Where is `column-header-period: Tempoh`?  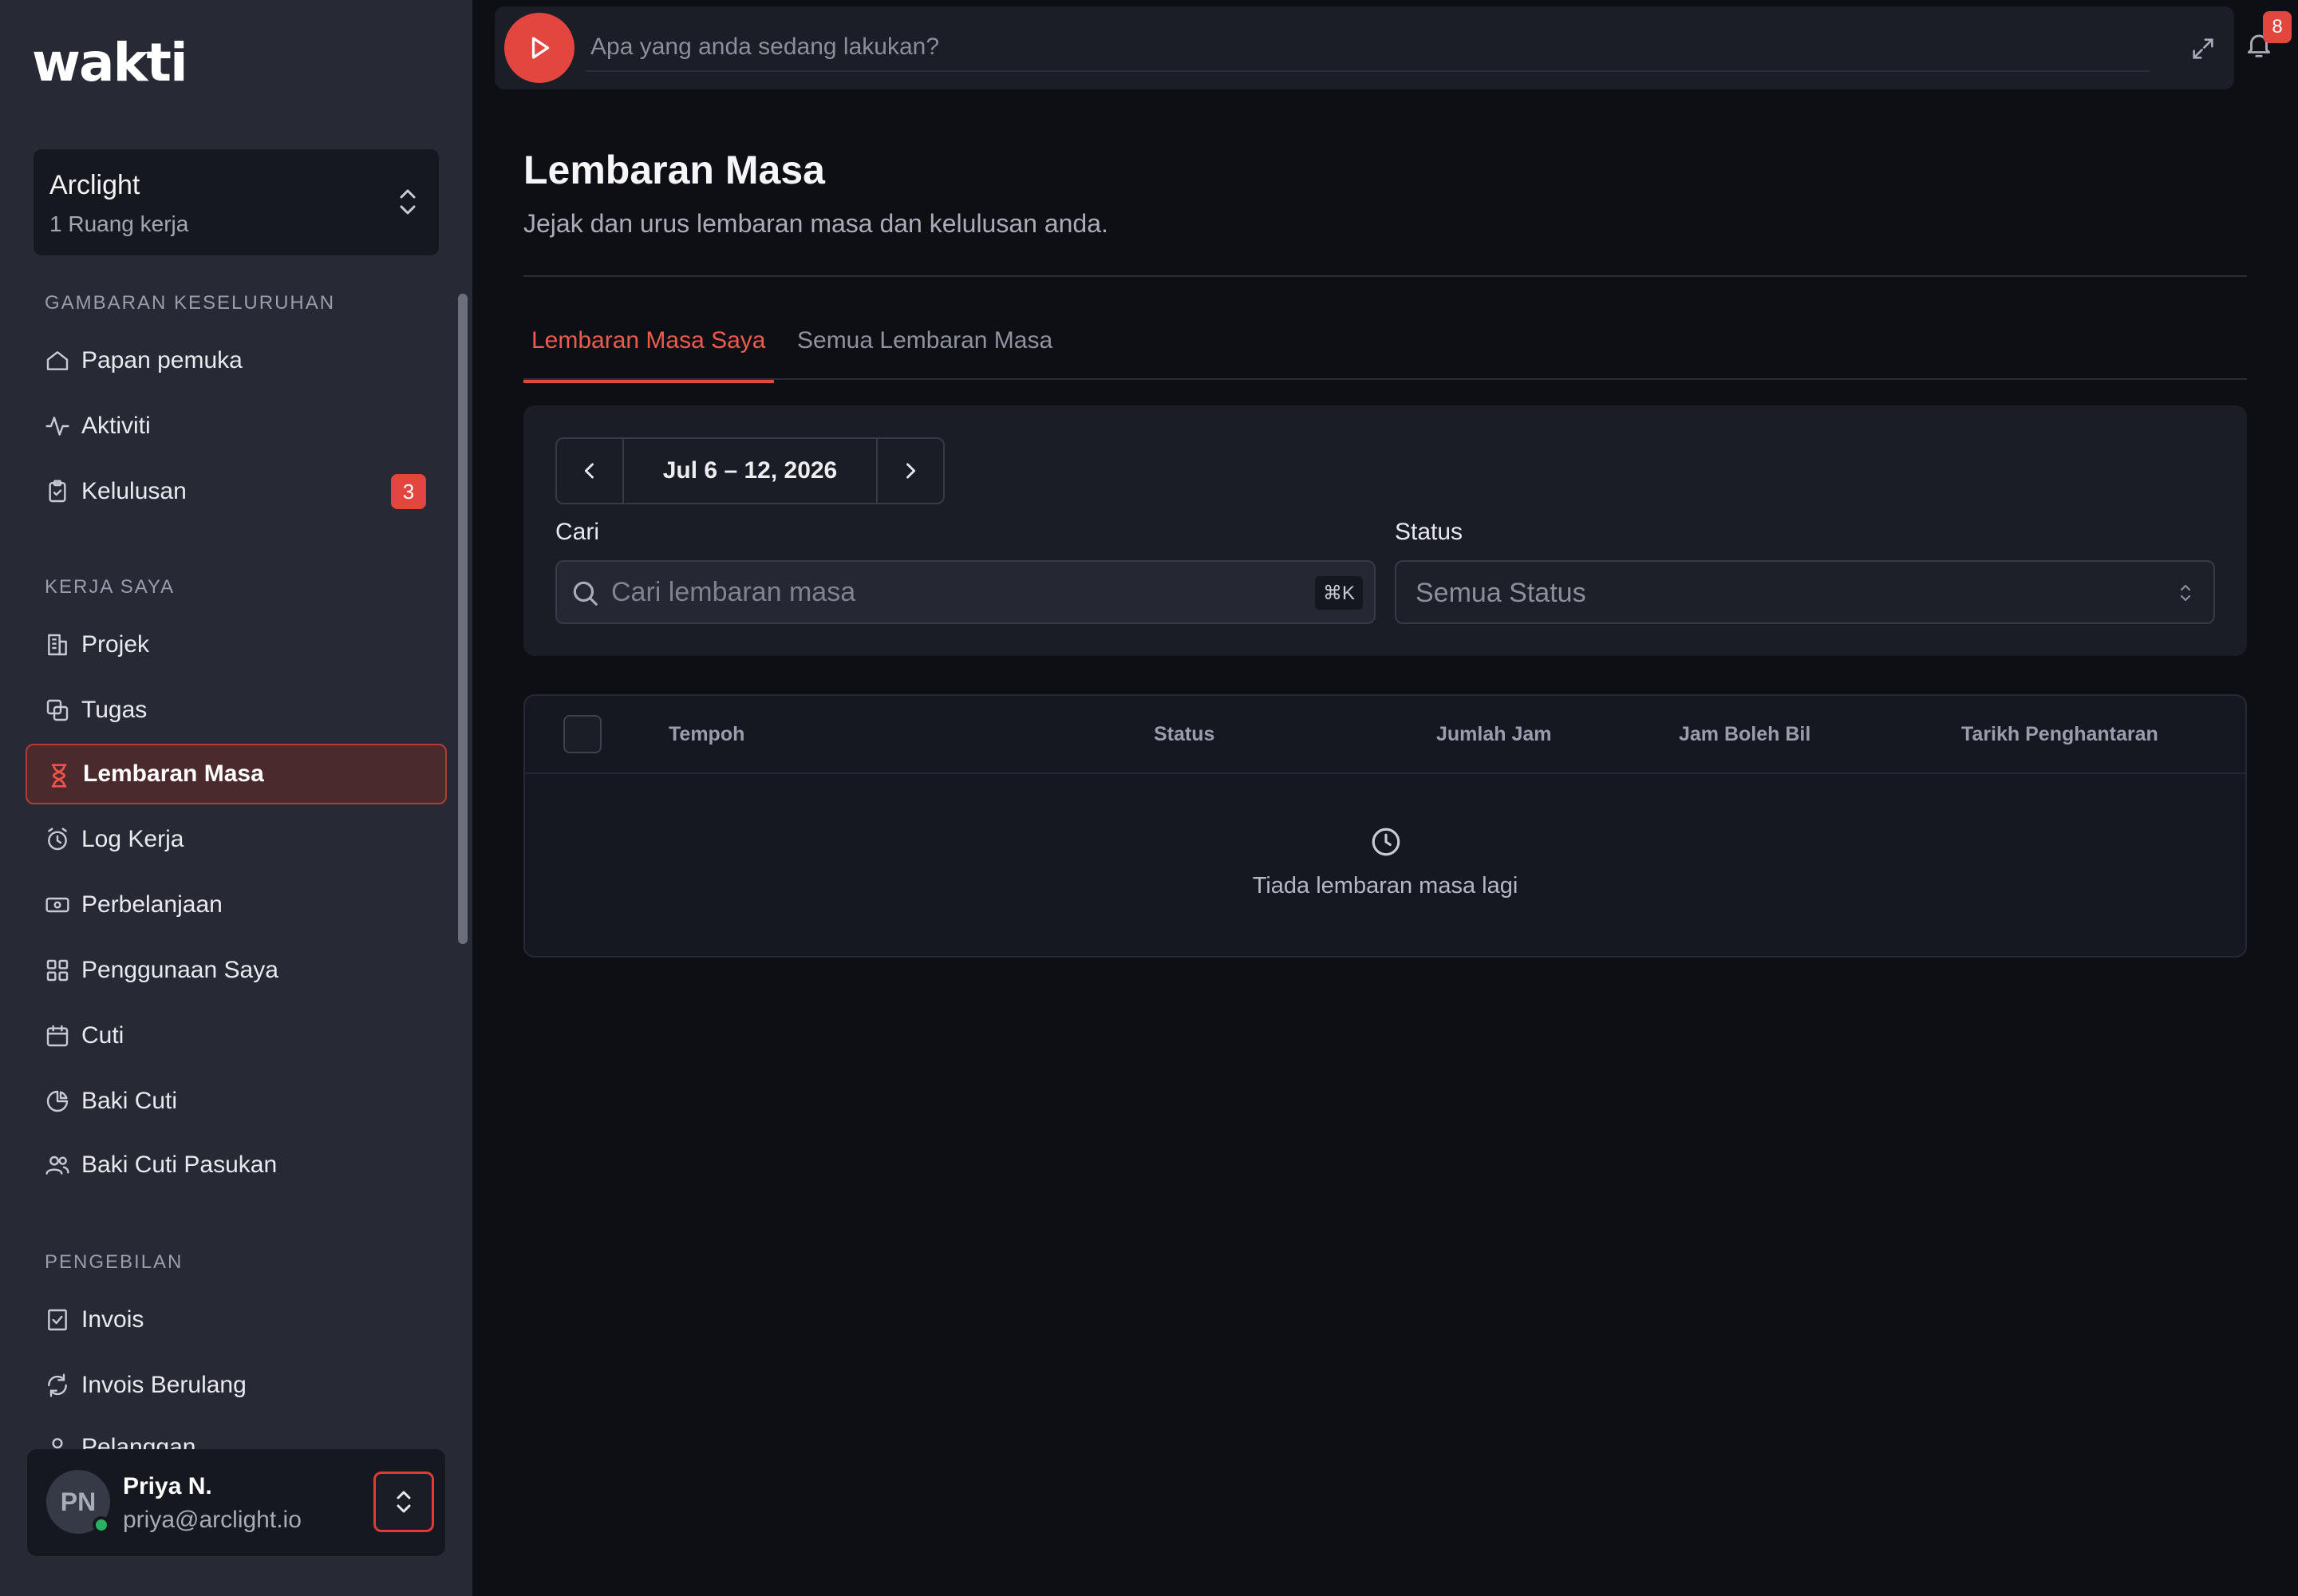
column-header-period: Tempoh is located at coordinates (707, 734).